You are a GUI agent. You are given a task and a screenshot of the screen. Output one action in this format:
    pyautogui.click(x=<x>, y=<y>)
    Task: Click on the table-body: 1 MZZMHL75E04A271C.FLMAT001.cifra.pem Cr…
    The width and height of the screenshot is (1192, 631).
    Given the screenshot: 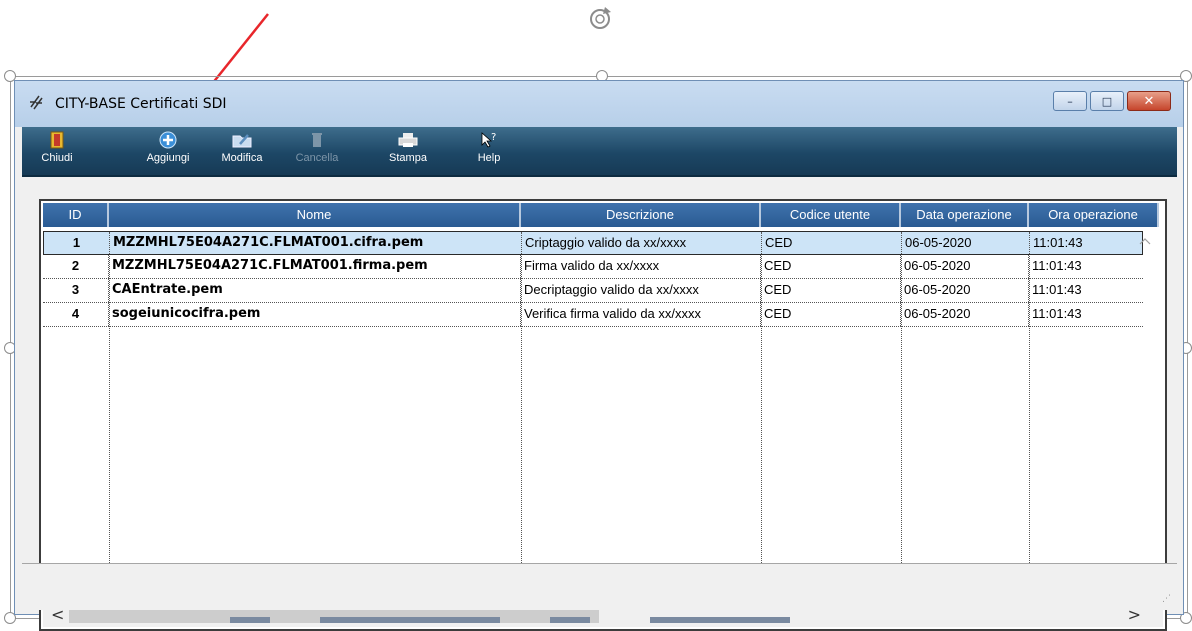 What is the action you would take?
    pyautogui.click(x=593, y=279)
    